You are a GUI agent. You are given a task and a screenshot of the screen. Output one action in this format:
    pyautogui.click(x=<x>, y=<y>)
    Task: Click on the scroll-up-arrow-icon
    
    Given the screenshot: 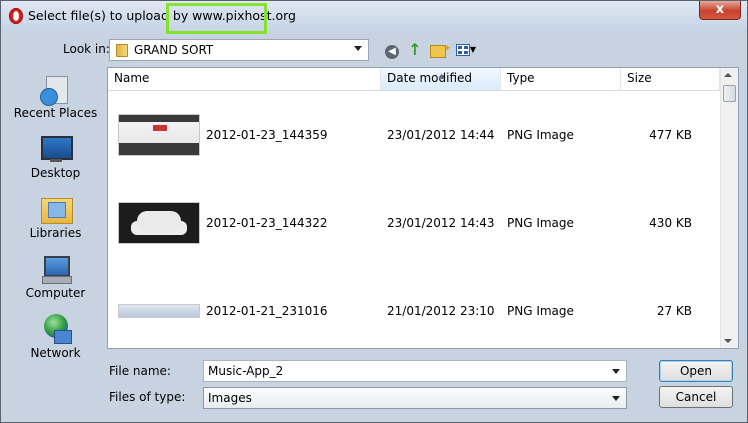 What is the action you would take?
    pyautogui.click(x=728, y=75)
    